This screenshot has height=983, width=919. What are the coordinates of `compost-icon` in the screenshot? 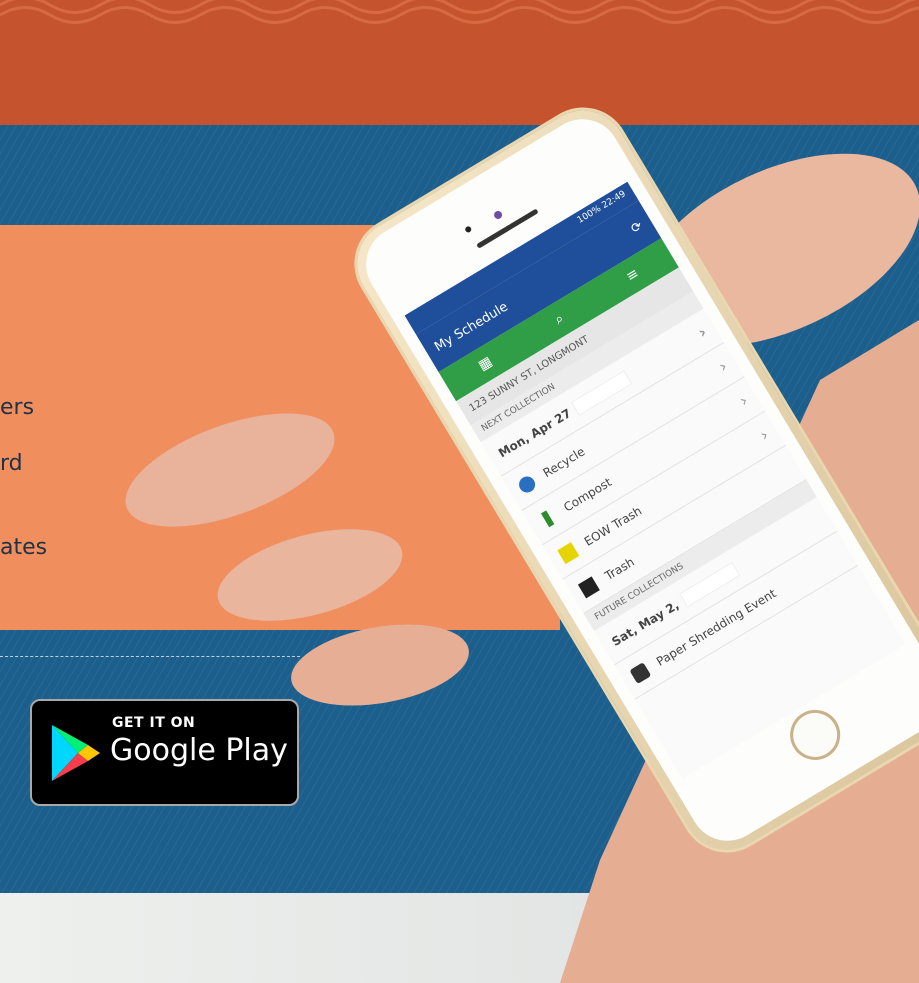 It's located at (547, 518).